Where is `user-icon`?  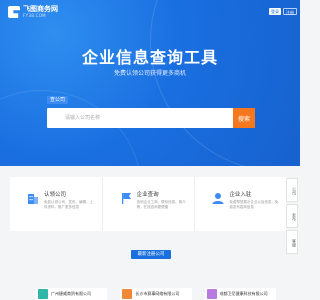 user-icon is located at coordinates (218, 198).